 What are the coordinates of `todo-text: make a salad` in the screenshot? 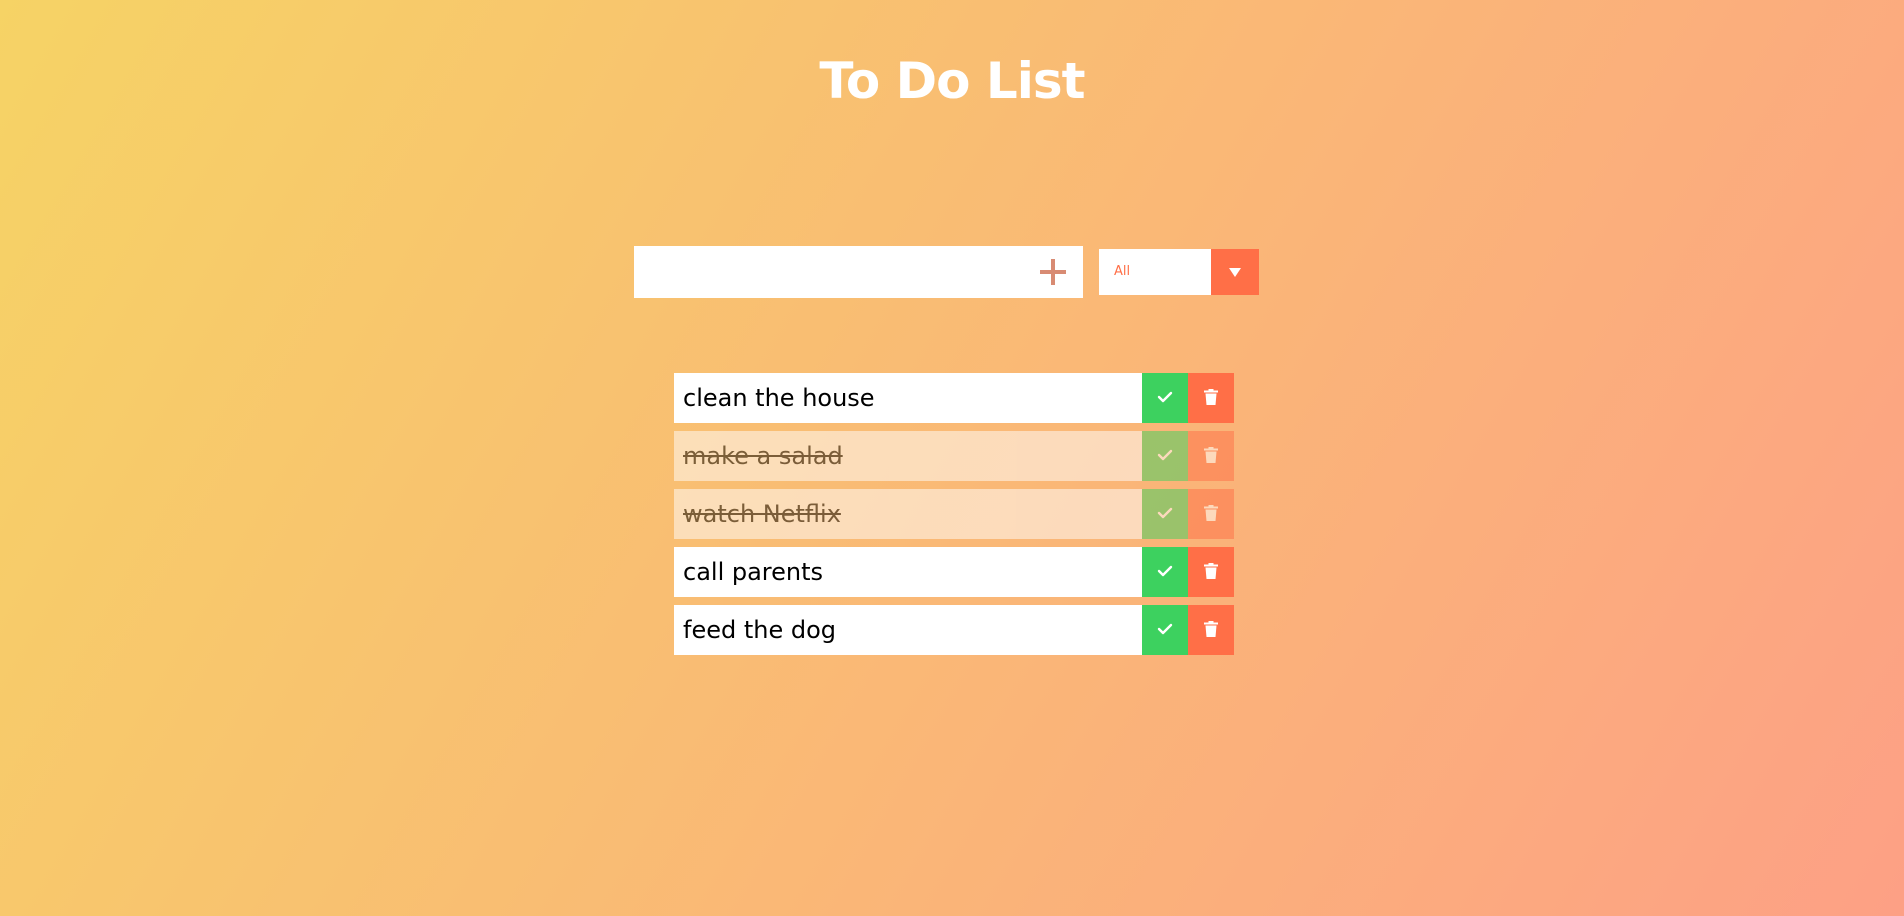 It's located at (763, 456).